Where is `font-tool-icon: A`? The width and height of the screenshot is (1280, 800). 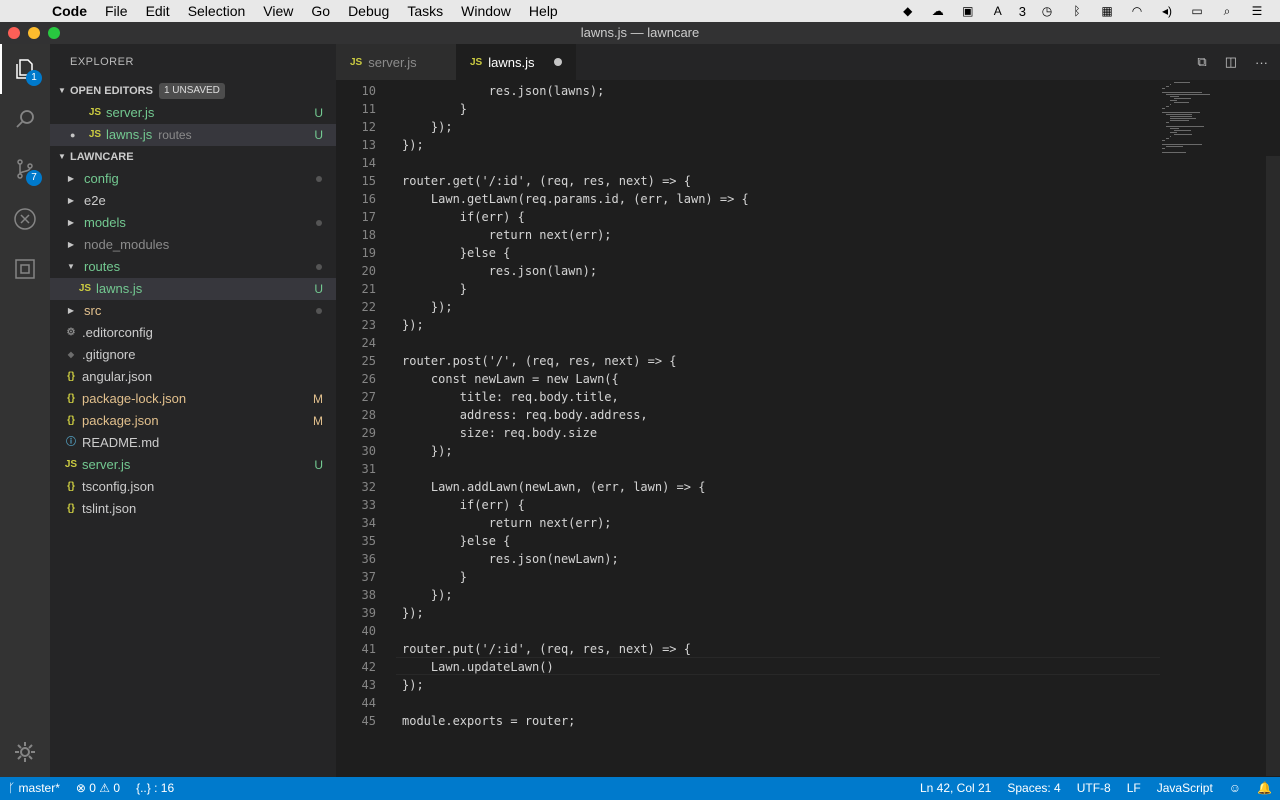
font-tool-icon: A is located at coordinates (998, 11).